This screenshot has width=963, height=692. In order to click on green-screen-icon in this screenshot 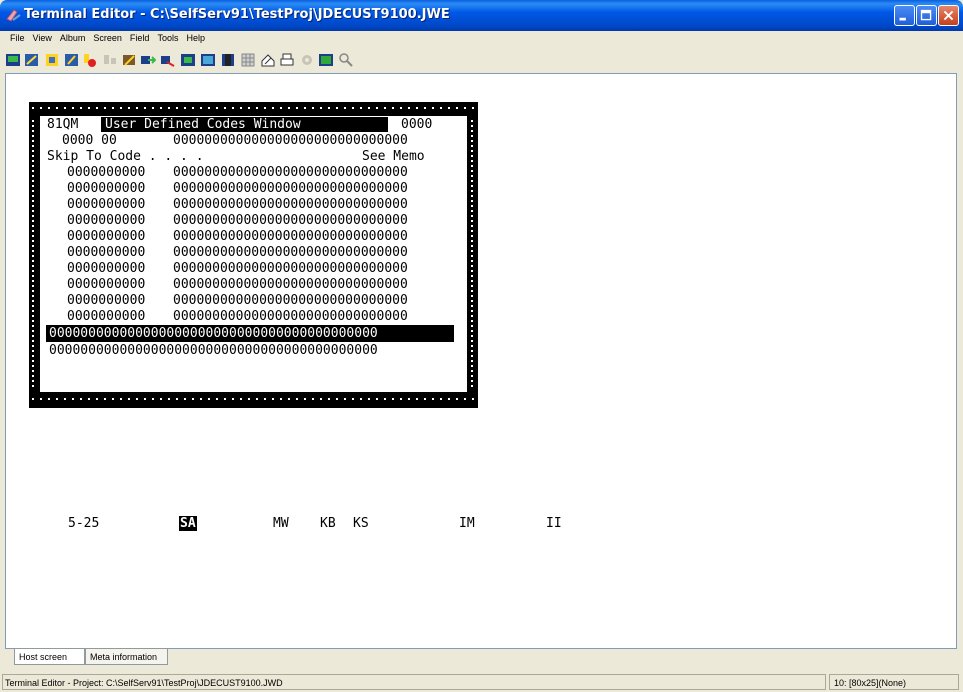, I will do `click(326, 60)`.